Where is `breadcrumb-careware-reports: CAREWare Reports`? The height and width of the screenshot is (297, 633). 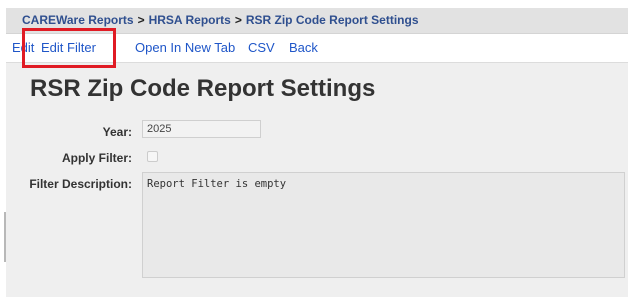
breadcrumb-careware-reports: CAREWare Reports is located at coordinates (78, 20).